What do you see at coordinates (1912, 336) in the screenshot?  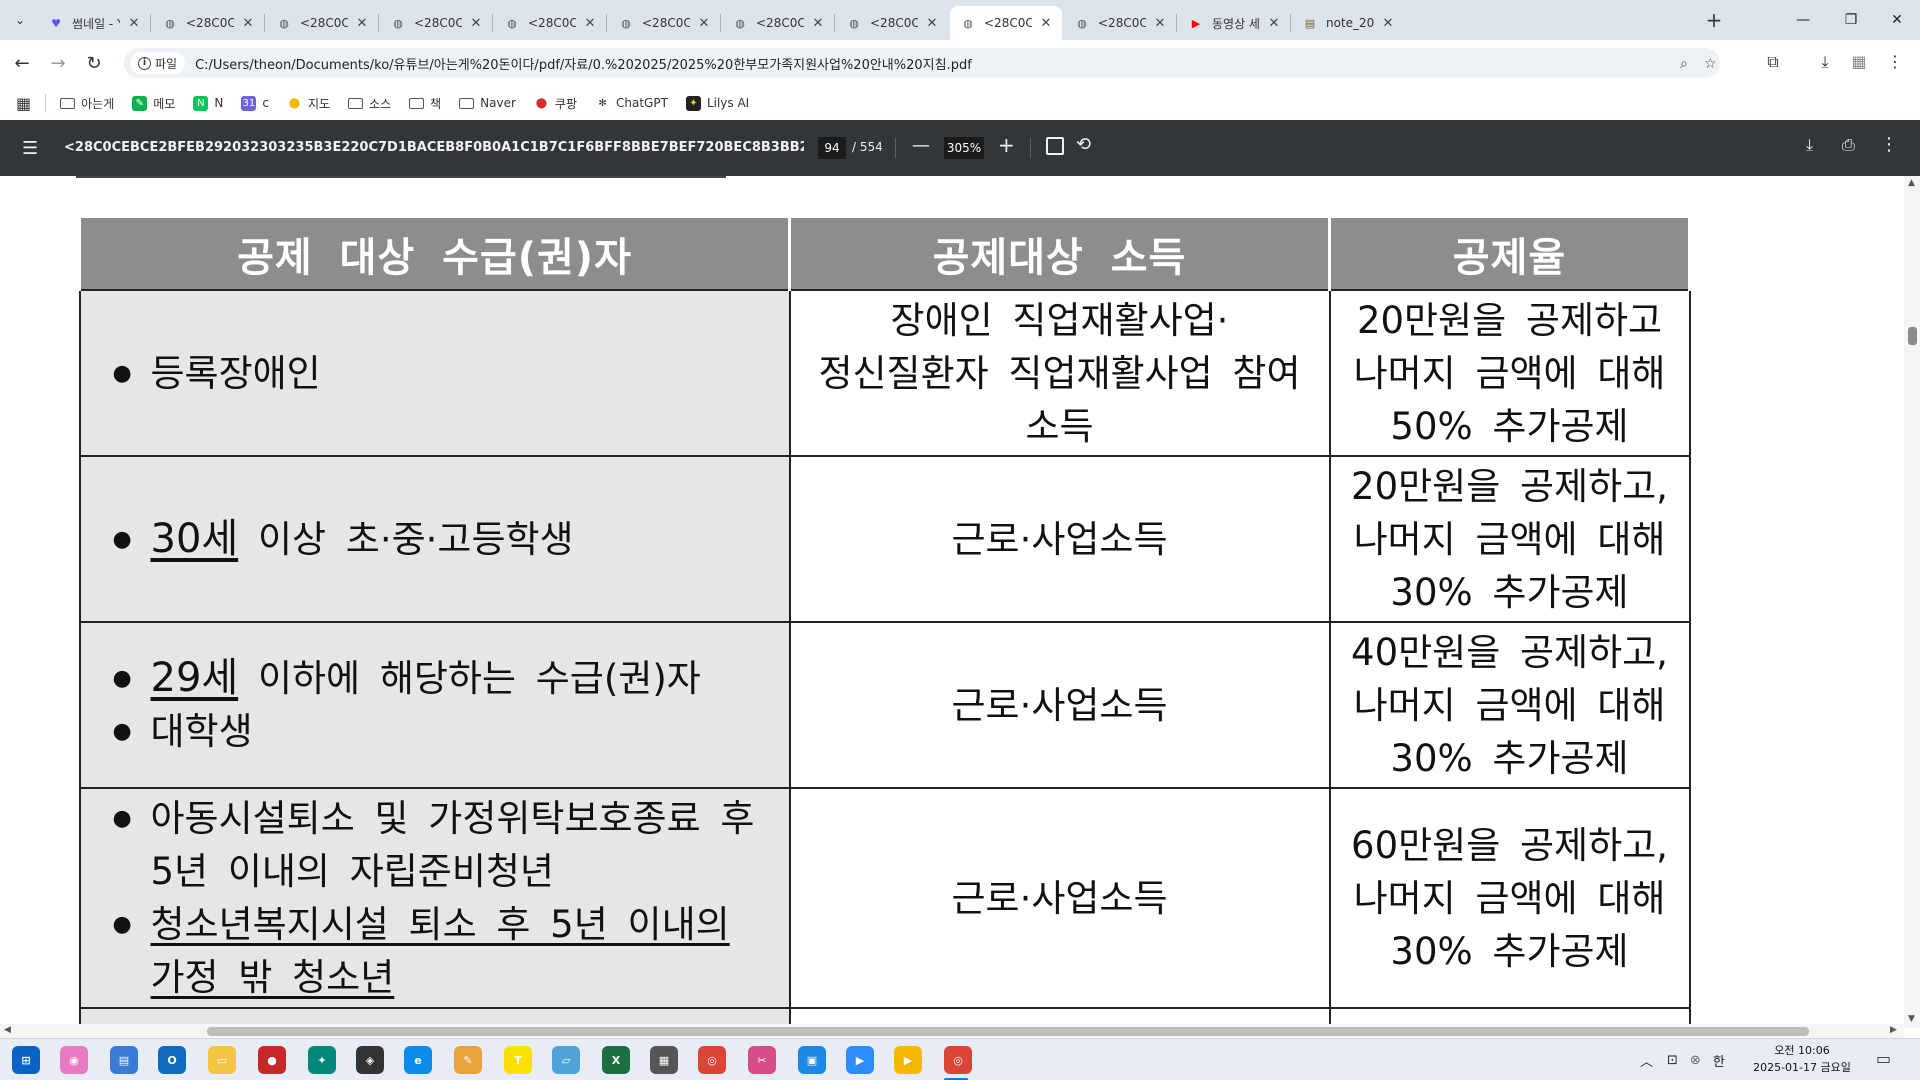 I see `vertical-scroll-thumb` at bounding box center [1912, 336].